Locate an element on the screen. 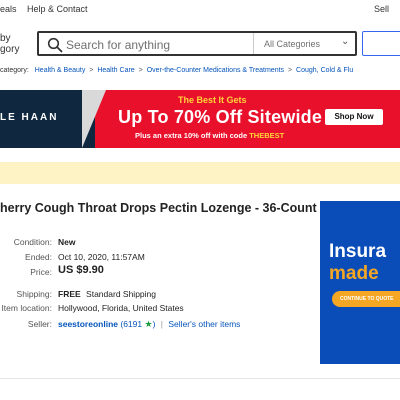 This screenshot has width=400, height=400. banner-subline: Plus an extra 10% off with code THEBEST is located at coordinates (210, 135).